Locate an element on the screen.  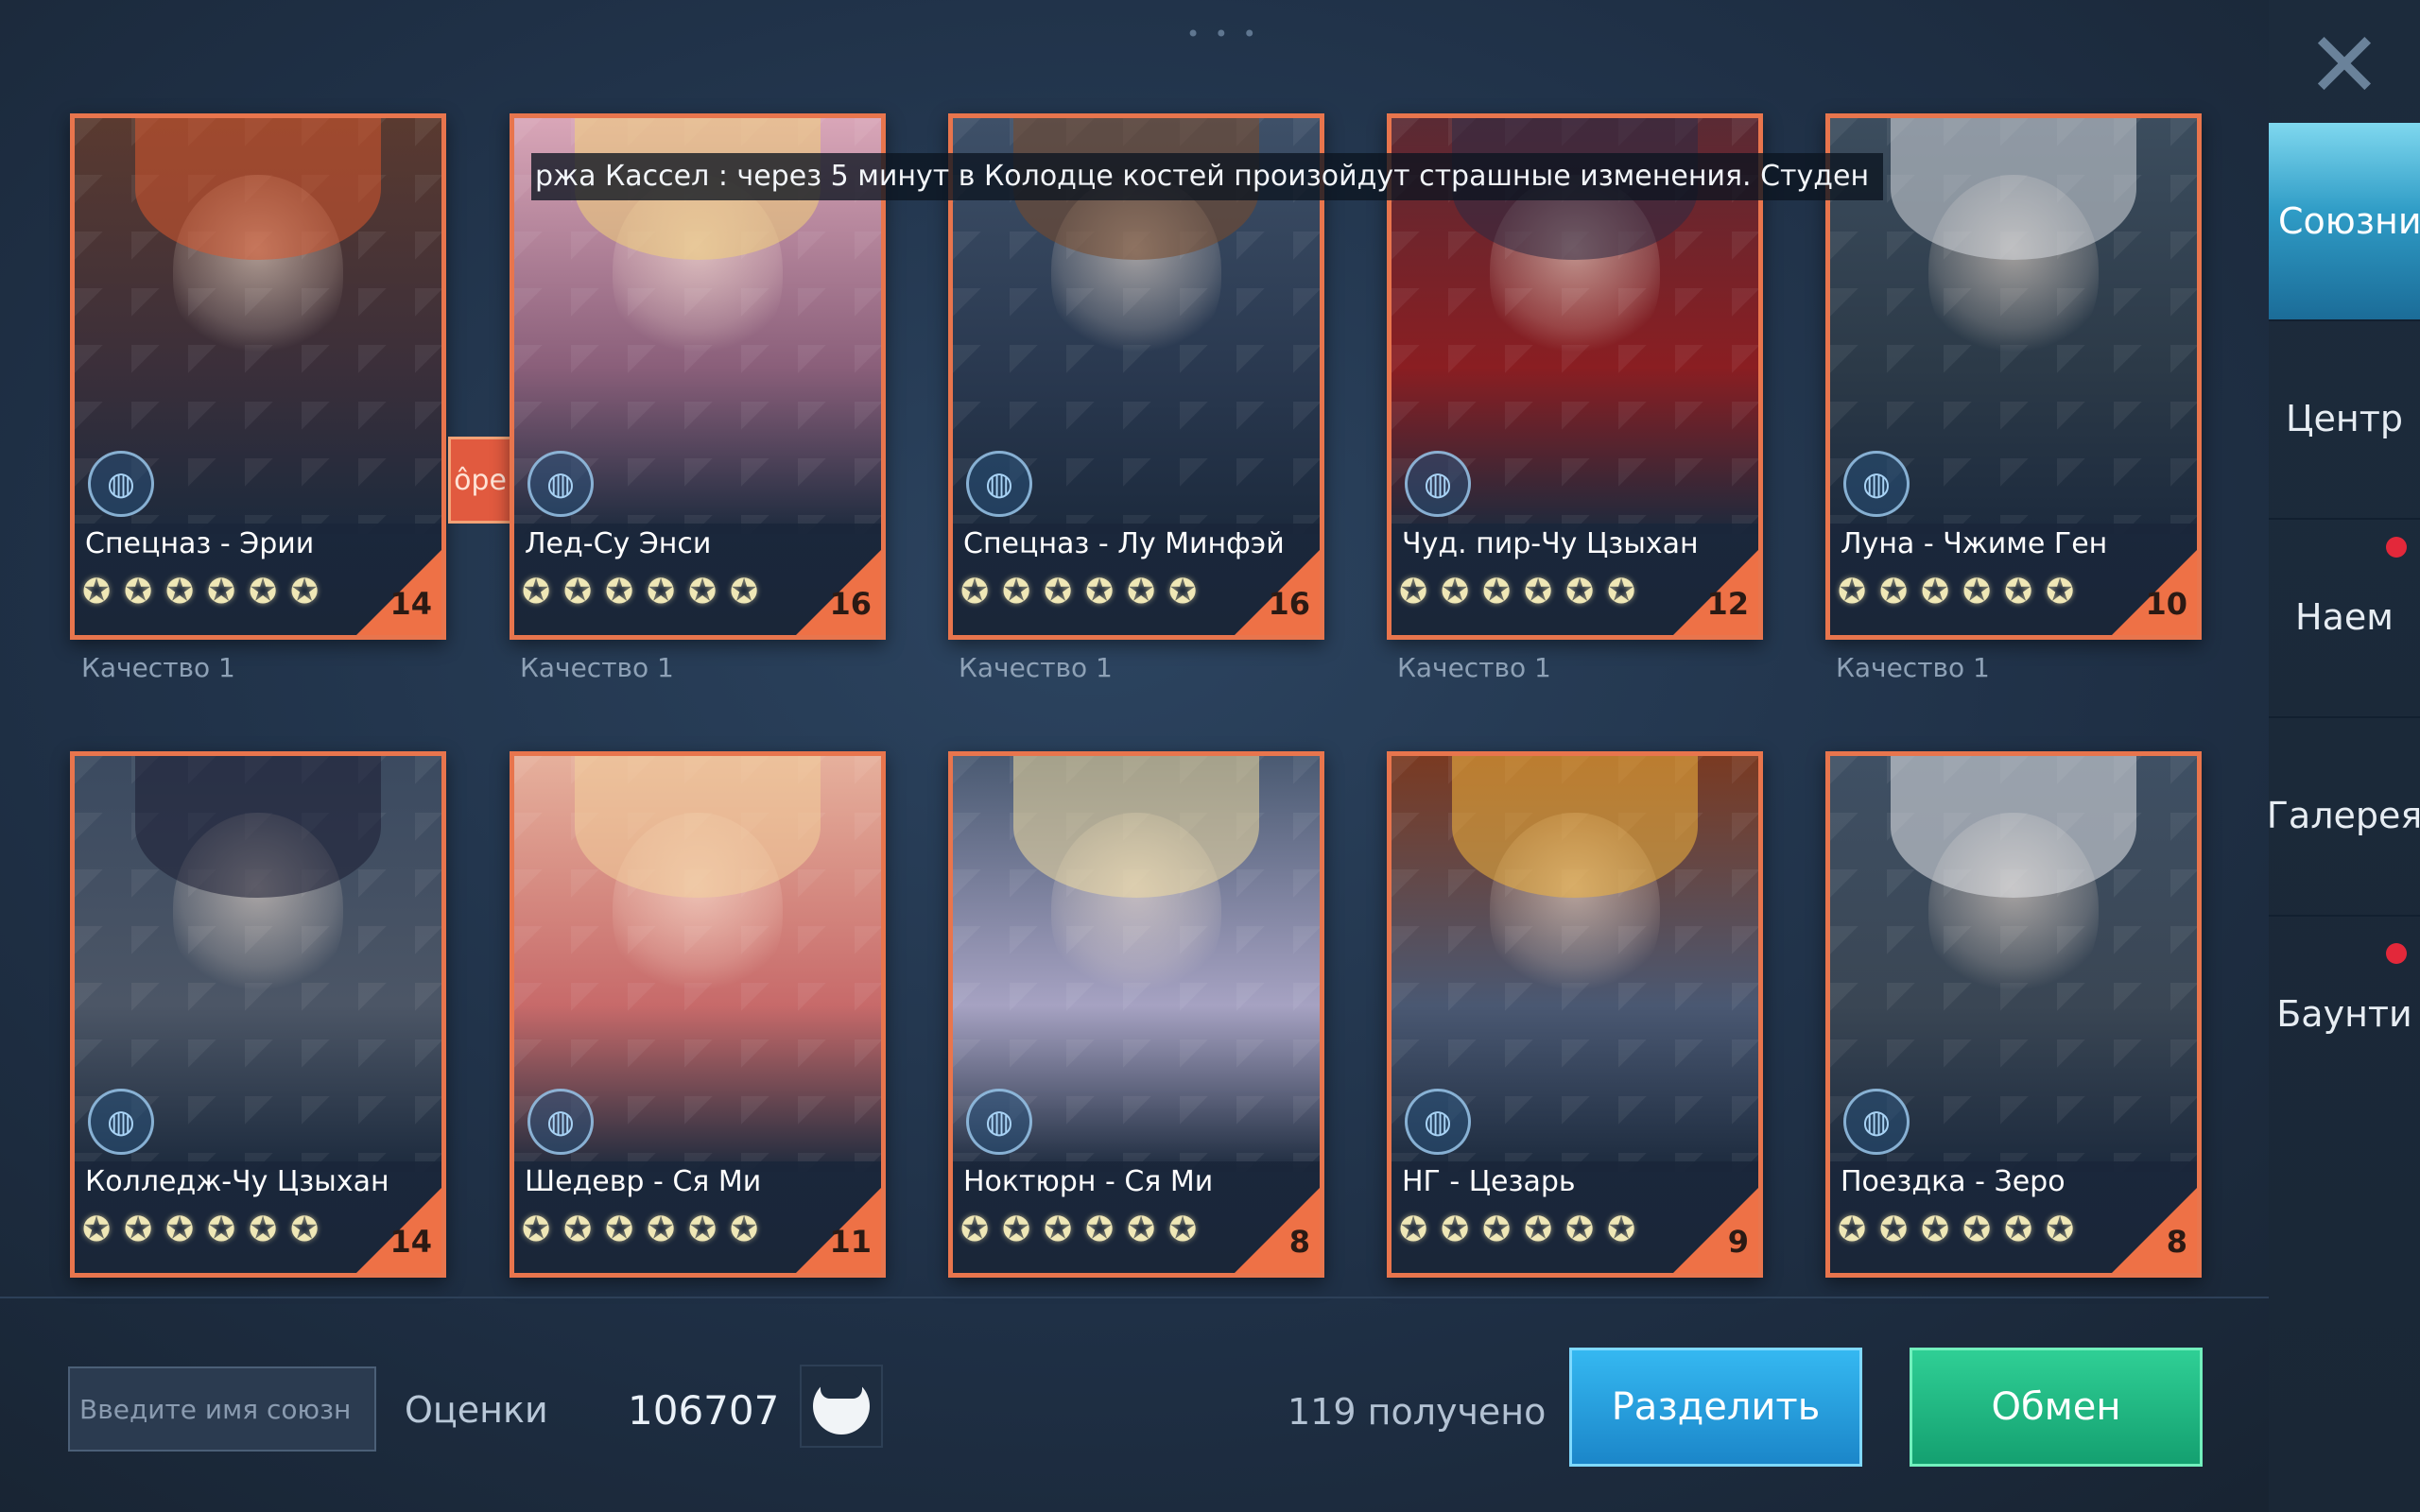
sidebar-item-center: Центр is located at coordinates (2345, 417).